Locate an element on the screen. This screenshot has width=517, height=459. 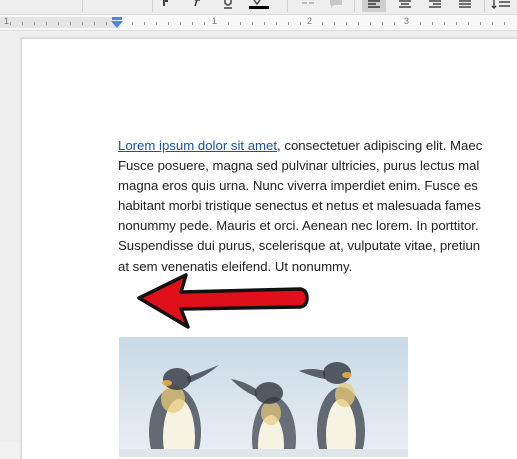
text-color-icon is located at coordinates (259, 6).